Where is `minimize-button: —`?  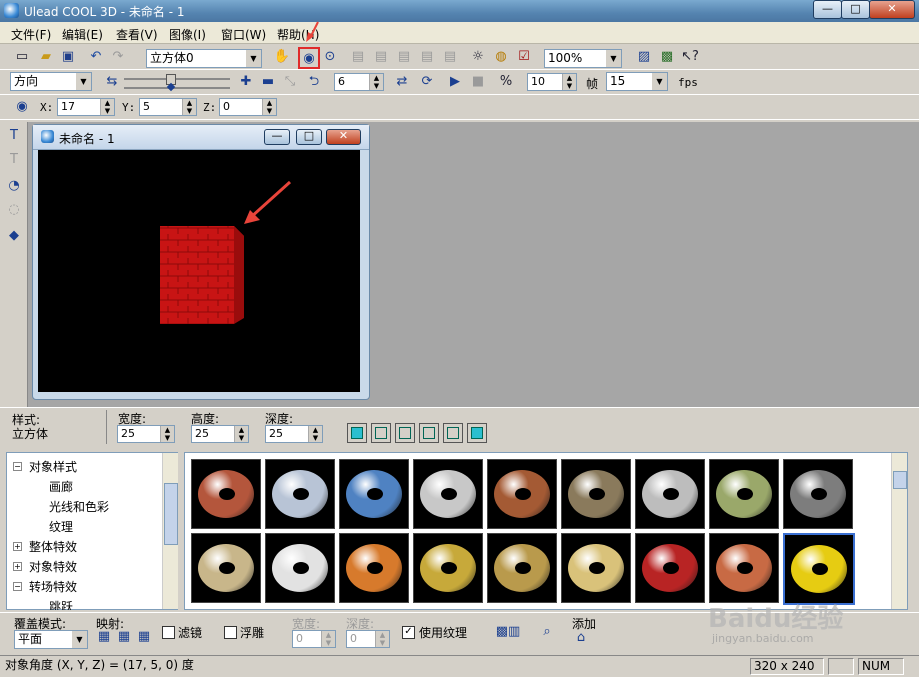
minimize-button: — is located at coordinates (827, 9).